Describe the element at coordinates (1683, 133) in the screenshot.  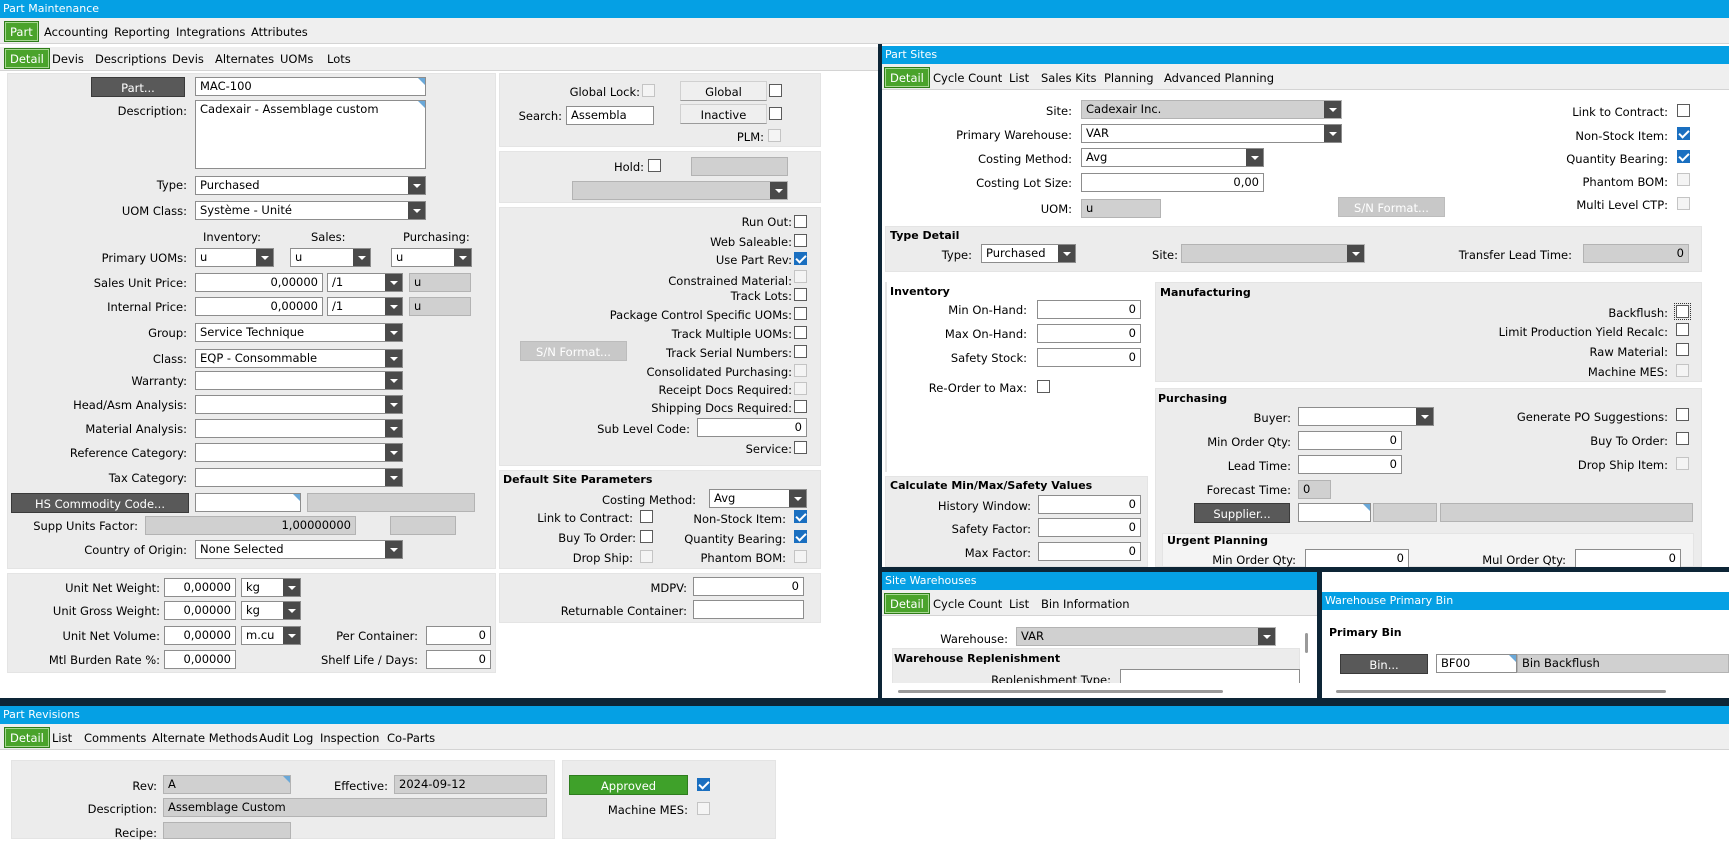
I see `sites-non-stock-checkbox` at that location.